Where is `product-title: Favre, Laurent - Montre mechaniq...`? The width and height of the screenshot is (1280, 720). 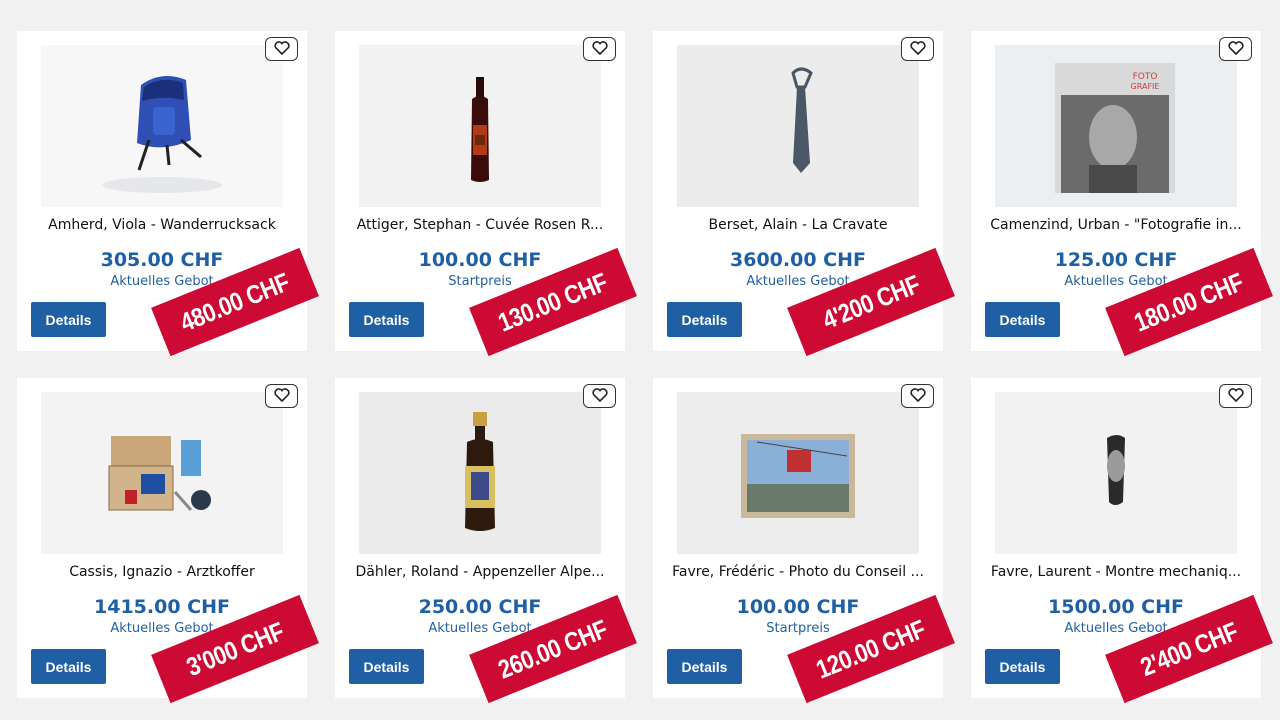 product-title: Favre, Laurent - Montre mechaniq... is located at coordinates (1116, 572).